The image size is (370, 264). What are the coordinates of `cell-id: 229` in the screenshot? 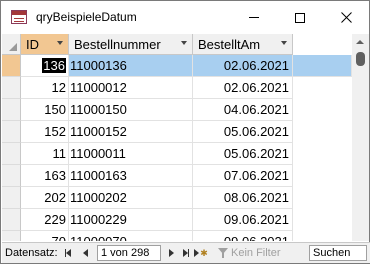 It's located at (45, 220).